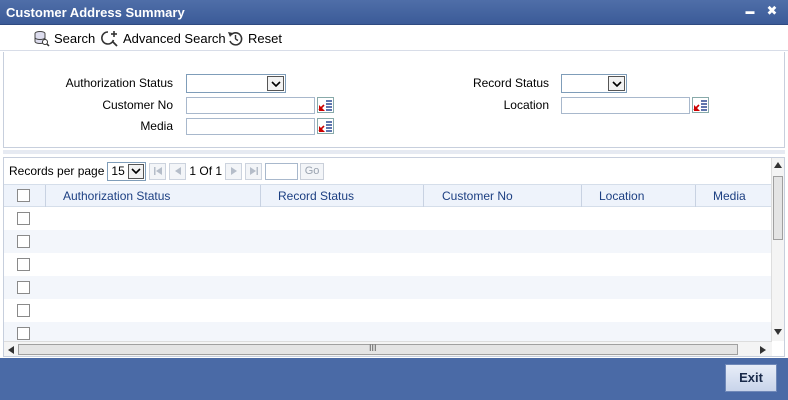 The image size is (788, 400). What do you see at coordinates (57, 171) in the screenshot?
I see `records-per-page-label: Records per page` at bounding box center [57, 171].